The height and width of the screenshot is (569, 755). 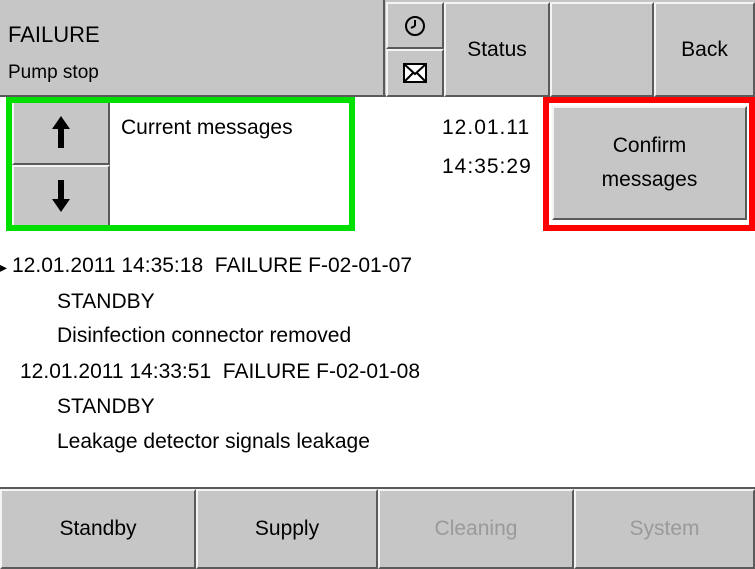 I want to click on status-button-label: Status, so click(x=497, y=49).